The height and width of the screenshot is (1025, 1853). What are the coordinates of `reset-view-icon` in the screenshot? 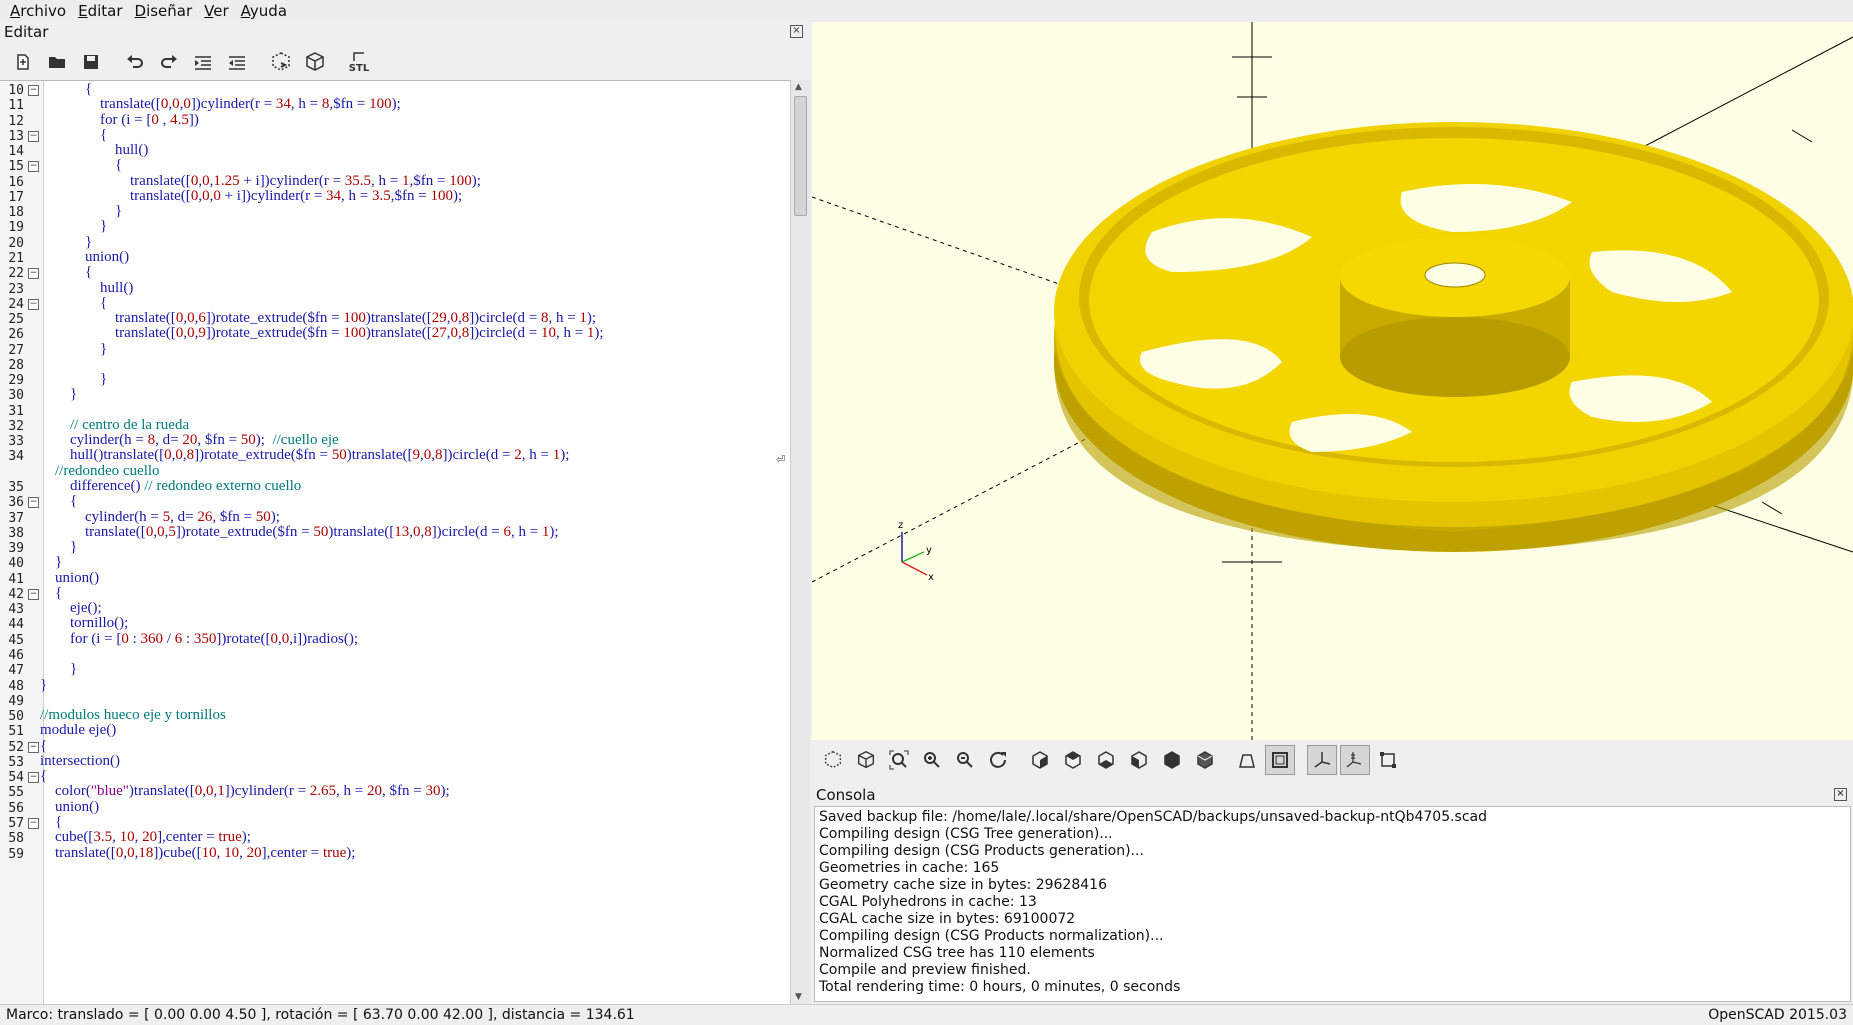 It's located at (998, 760).